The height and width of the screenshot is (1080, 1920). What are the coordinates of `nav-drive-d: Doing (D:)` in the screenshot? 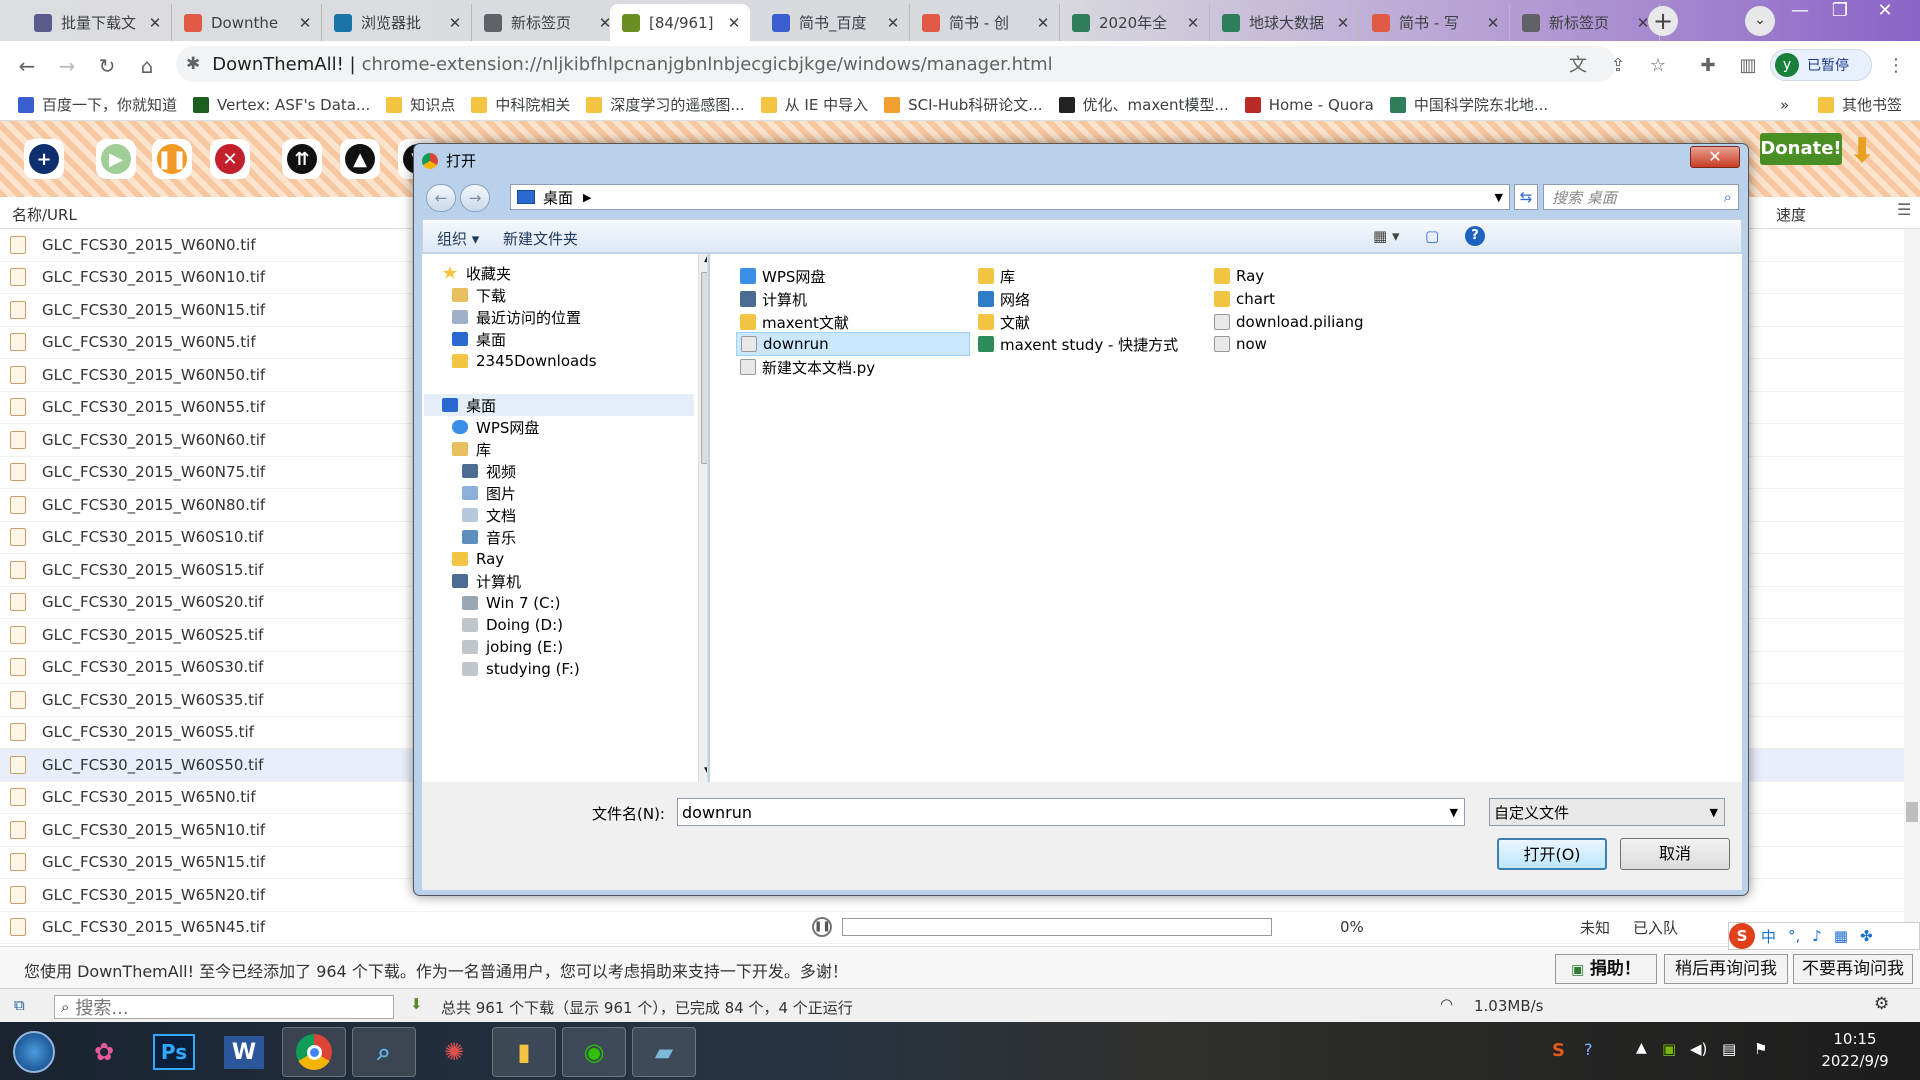 It's located at (512, 625).